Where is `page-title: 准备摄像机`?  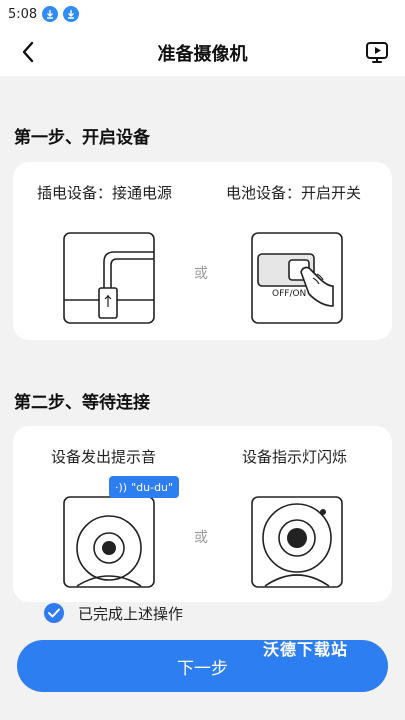 page-title: 准备摄像机 is located at coordinates (202, 54).